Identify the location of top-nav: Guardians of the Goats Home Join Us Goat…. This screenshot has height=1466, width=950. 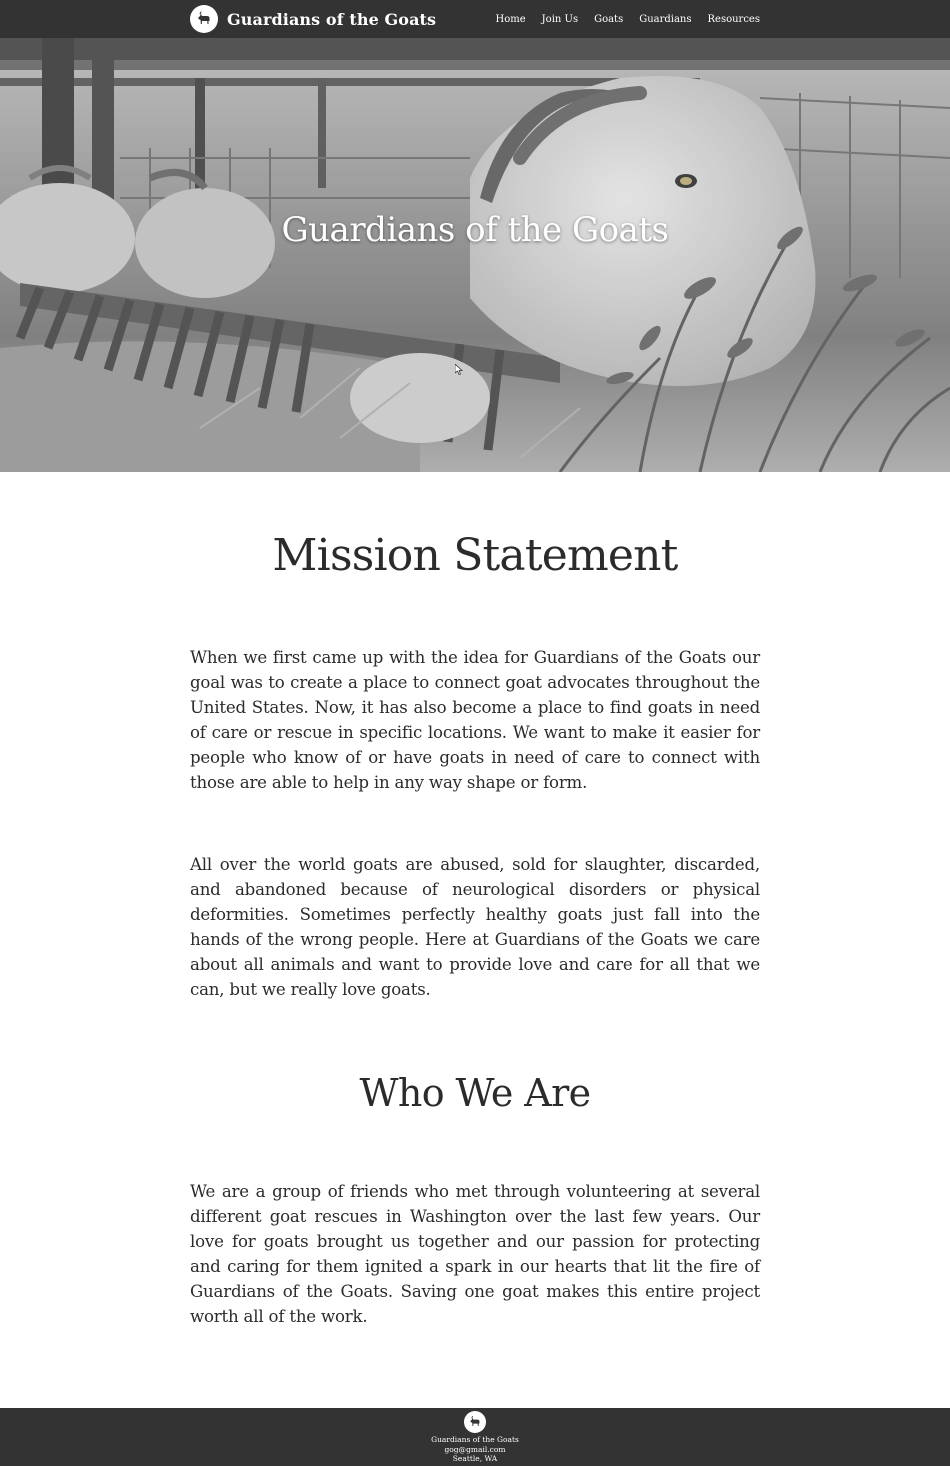
(475, 19).